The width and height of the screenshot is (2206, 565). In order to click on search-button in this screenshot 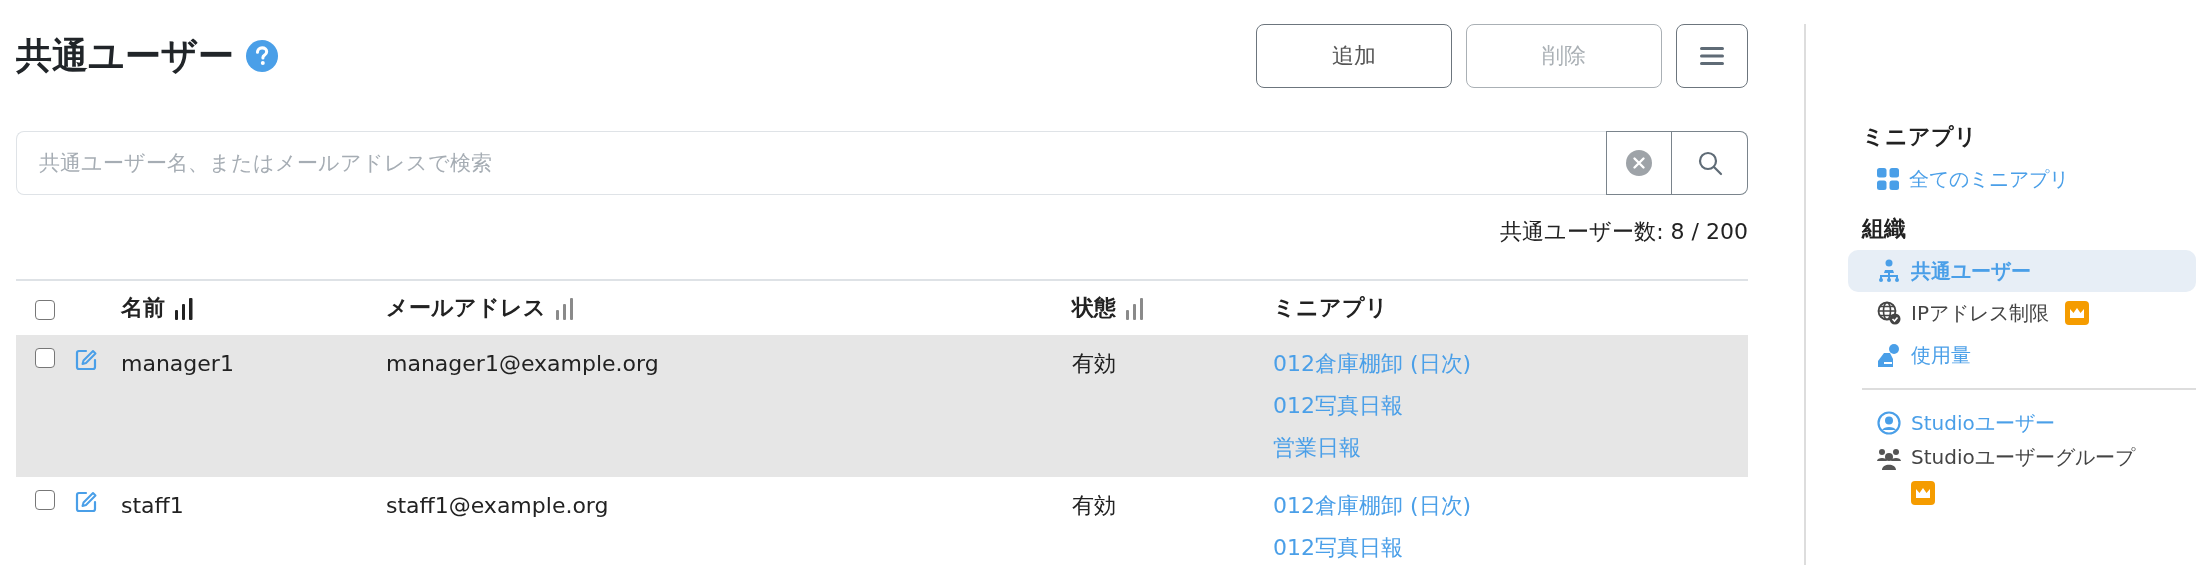, I will do `click(1710, 163)`.